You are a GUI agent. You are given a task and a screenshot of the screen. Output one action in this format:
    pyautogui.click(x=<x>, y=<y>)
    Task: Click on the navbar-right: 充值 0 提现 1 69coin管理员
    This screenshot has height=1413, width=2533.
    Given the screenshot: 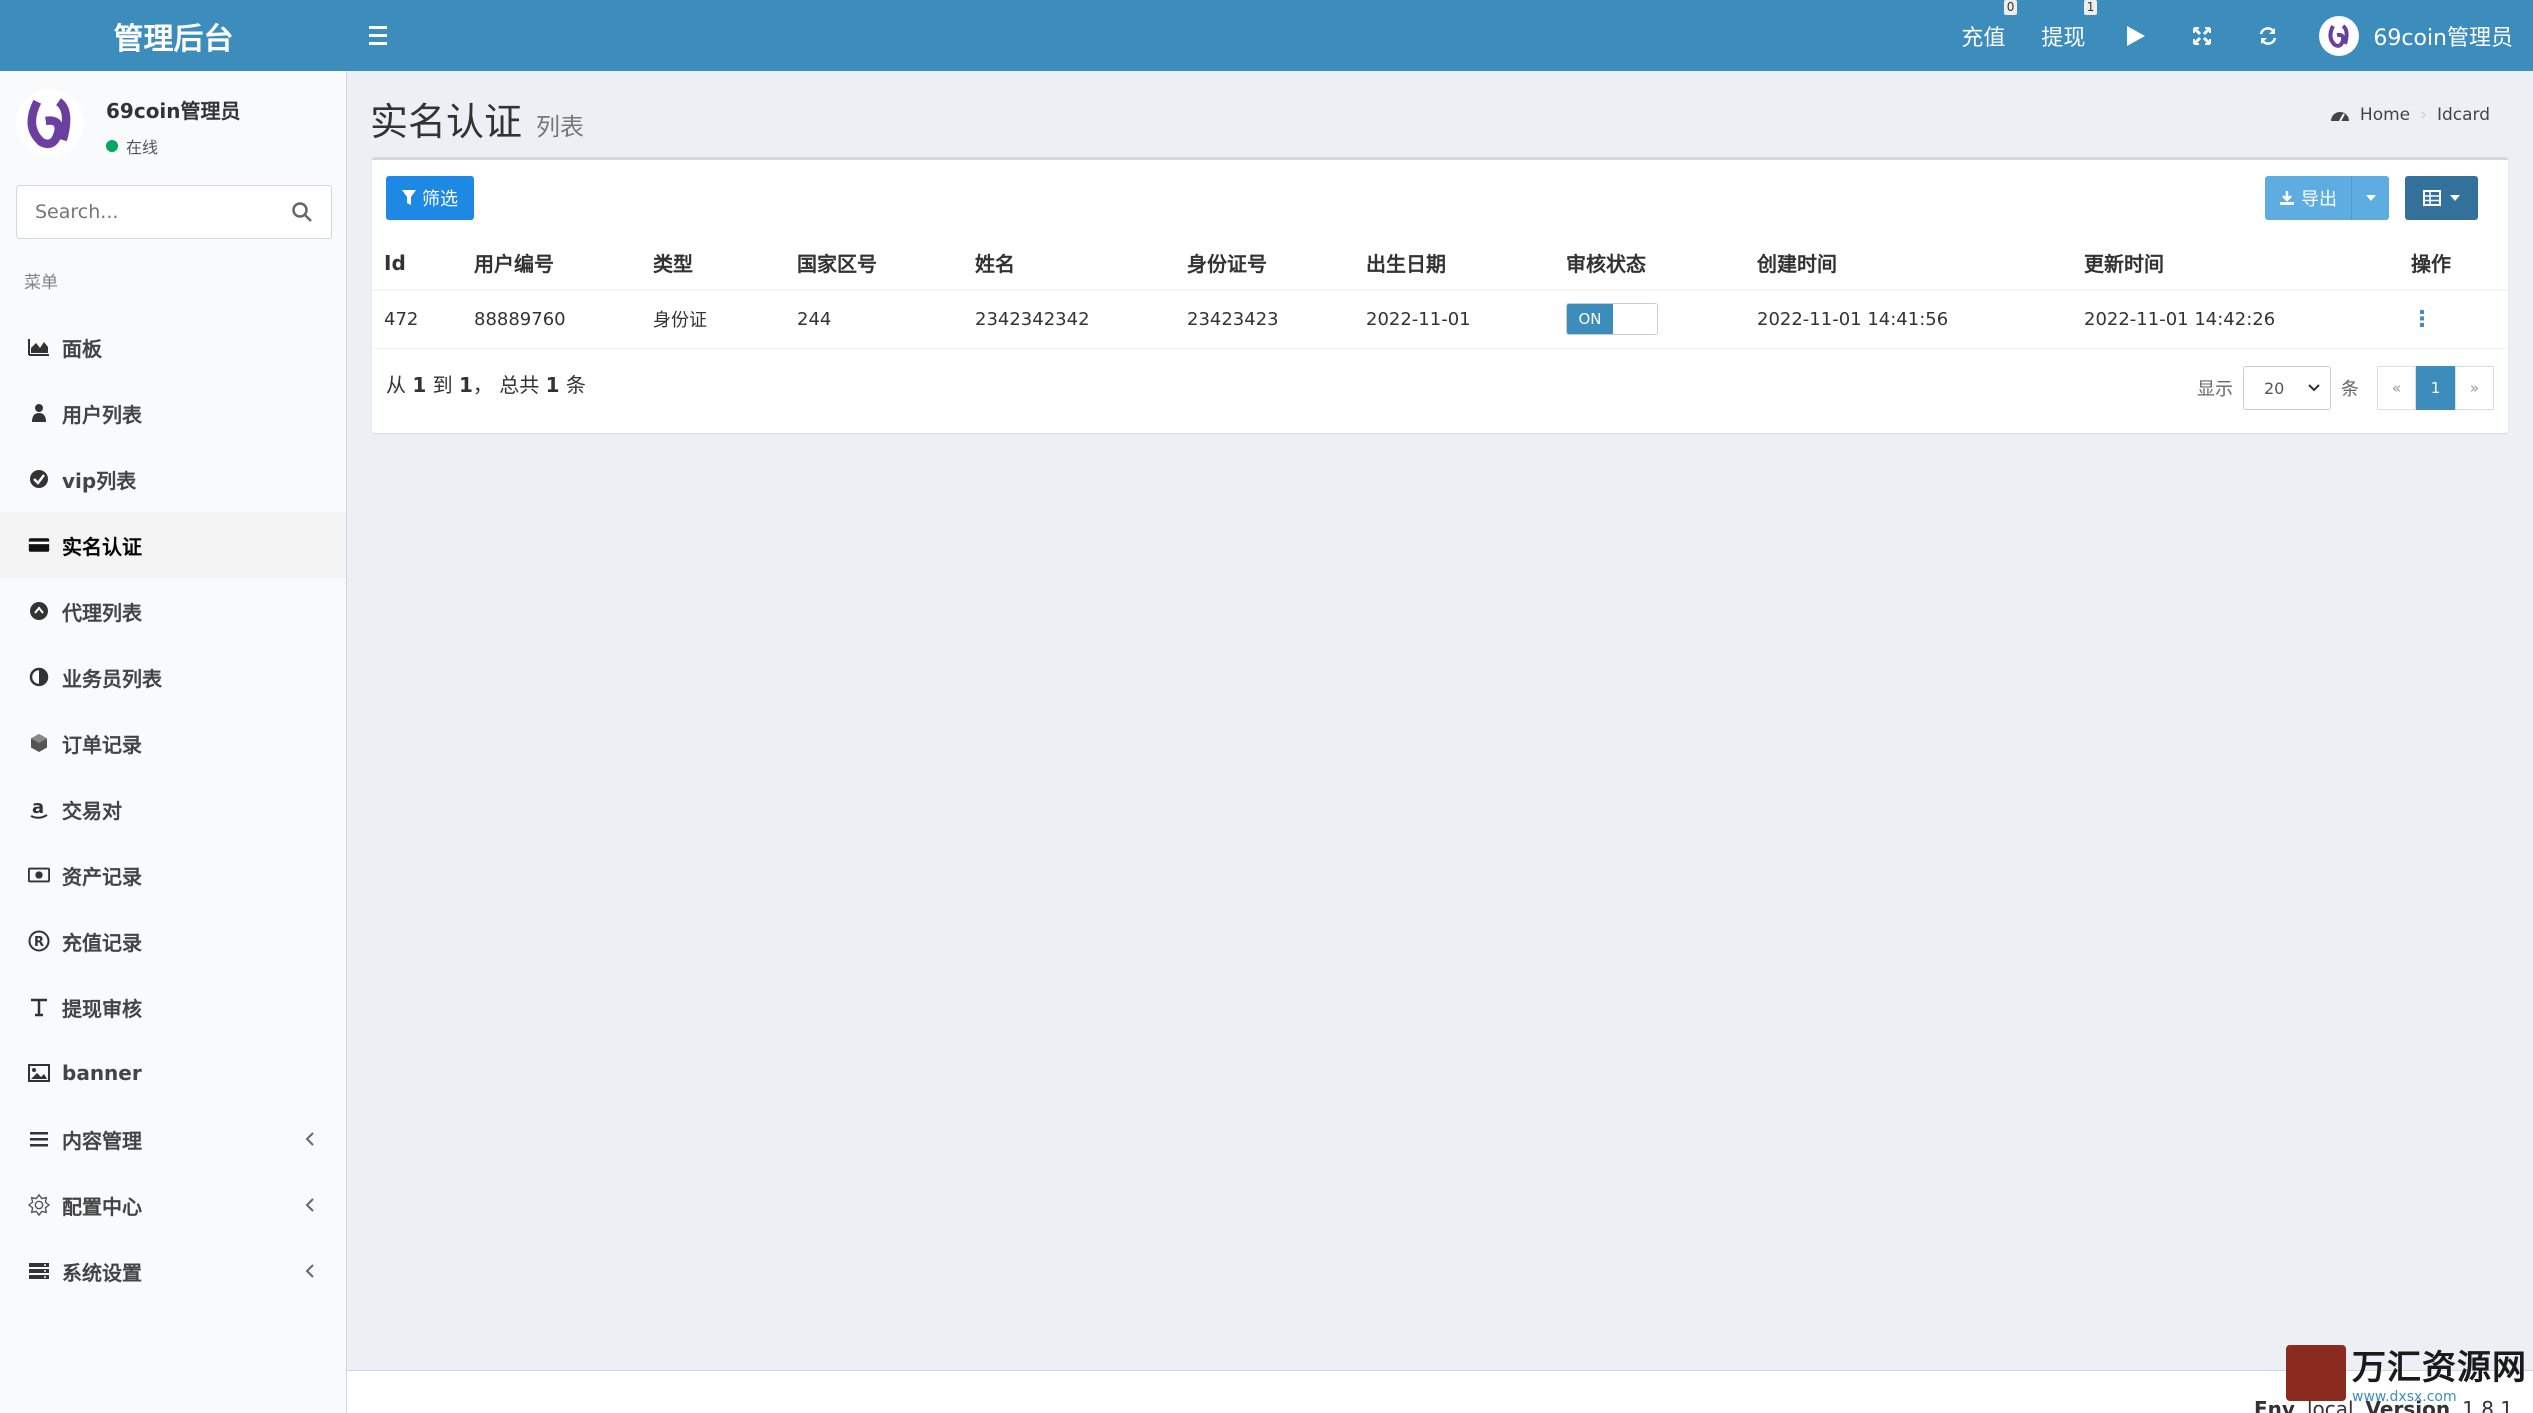 What is the action you would take?
    pyautogui.click(x=2237, y=35)
    